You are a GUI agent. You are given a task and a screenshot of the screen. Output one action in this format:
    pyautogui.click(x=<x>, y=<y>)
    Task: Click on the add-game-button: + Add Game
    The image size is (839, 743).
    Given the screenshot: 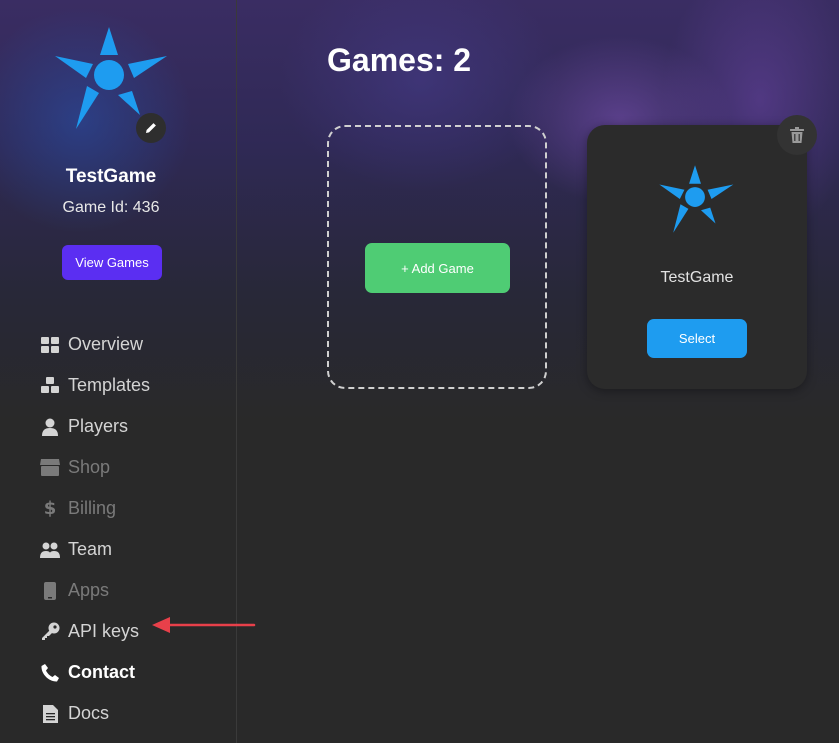 What is the action you would take?
    pyautogui.click(x=437, y=268)
    